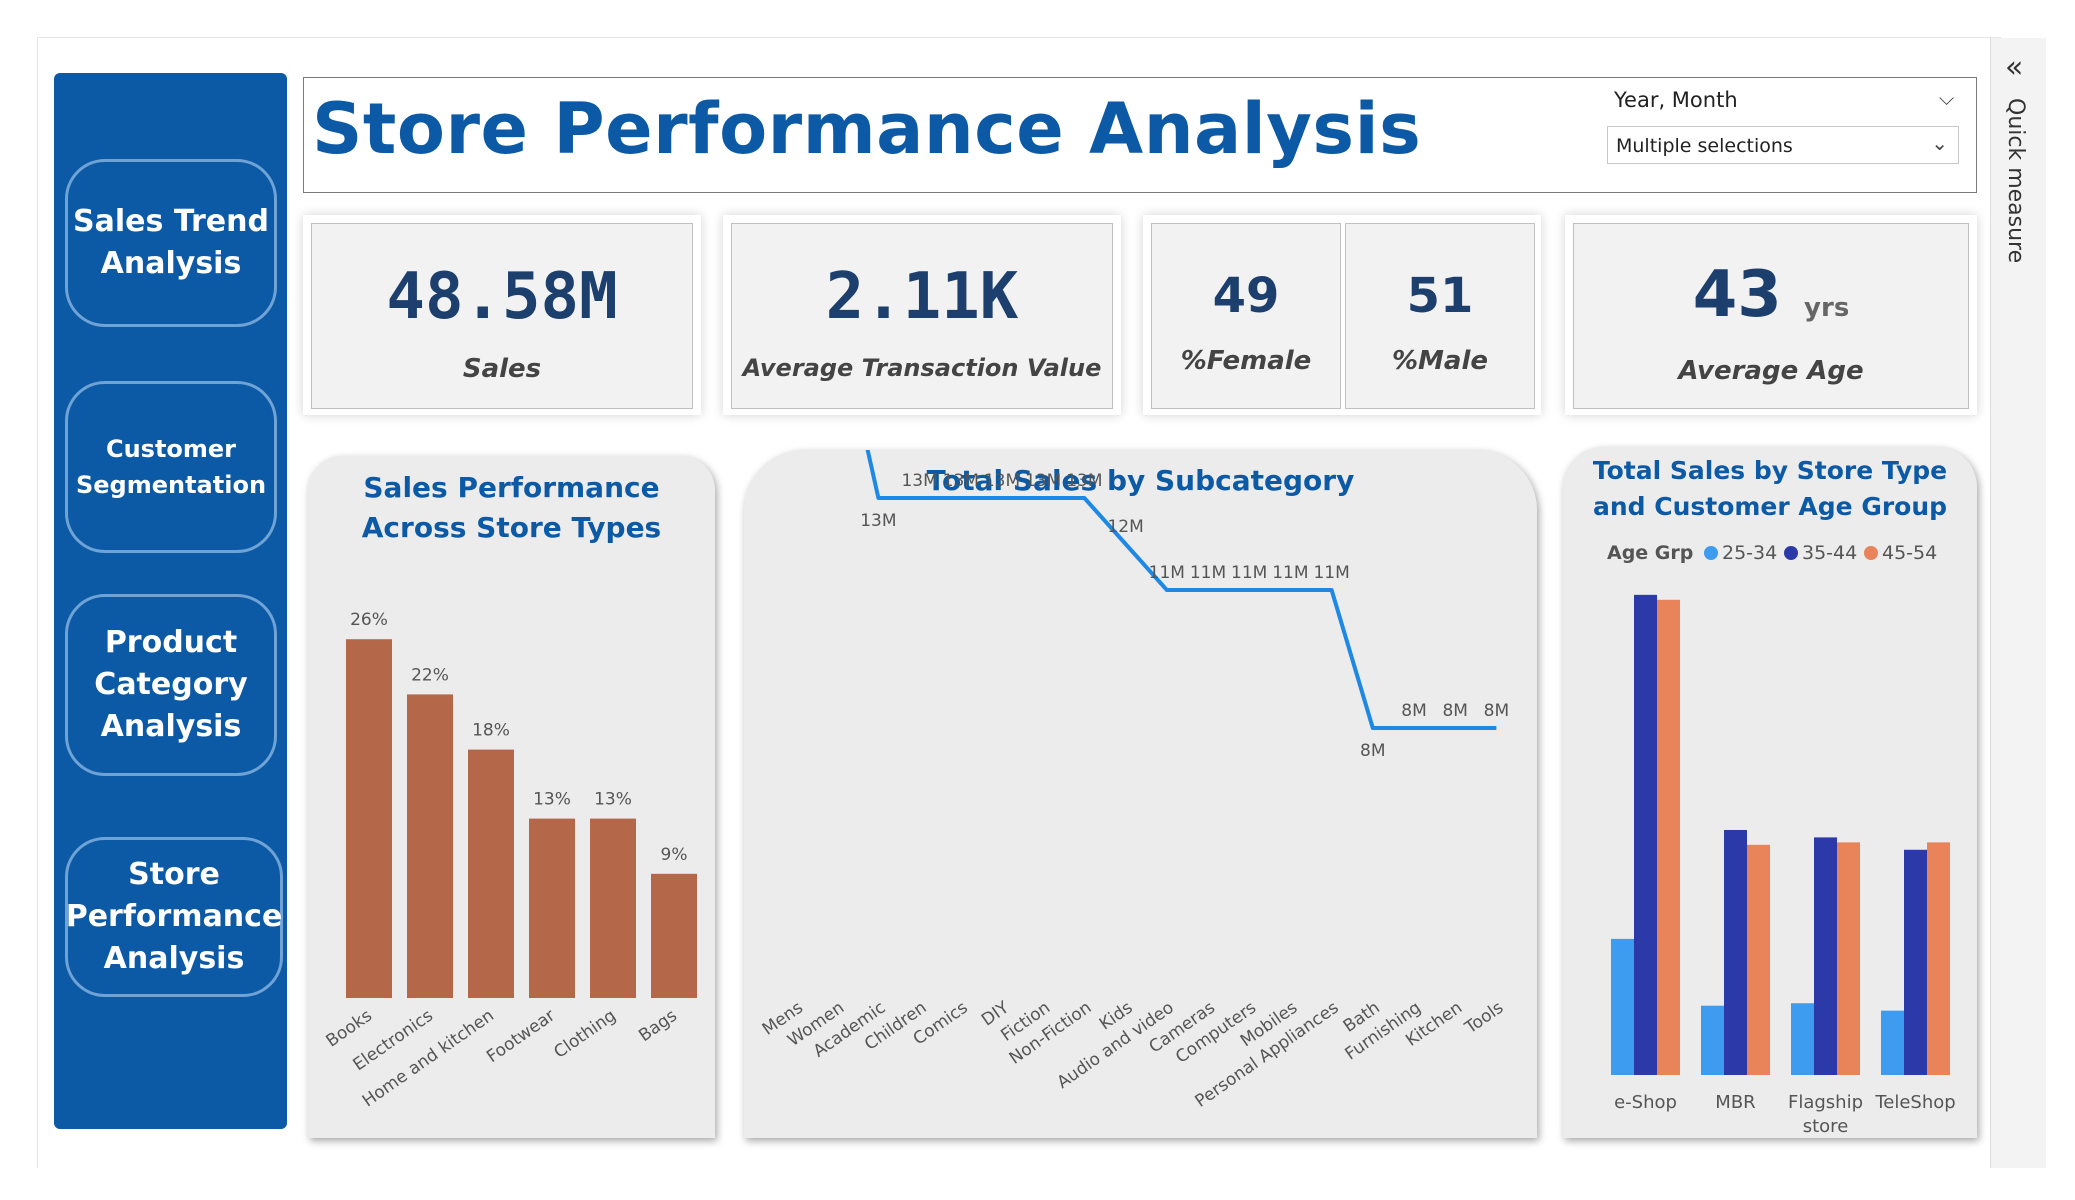 The height and width of the screenshot is (1200, 2075). What do you see at coordinates (1749, 553) in the screenshot?
I see `legend-label: 25-34` at bounding box center [1749, 553].